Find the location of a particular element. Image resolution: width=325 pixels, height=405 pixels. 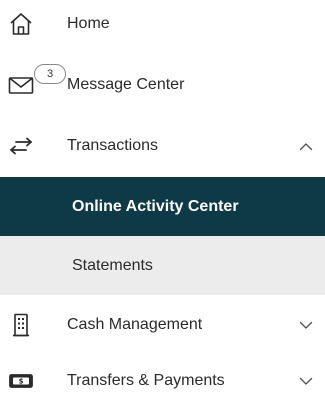

nav-item-cash-management: Cash Management is located at coordinates (162, 325).